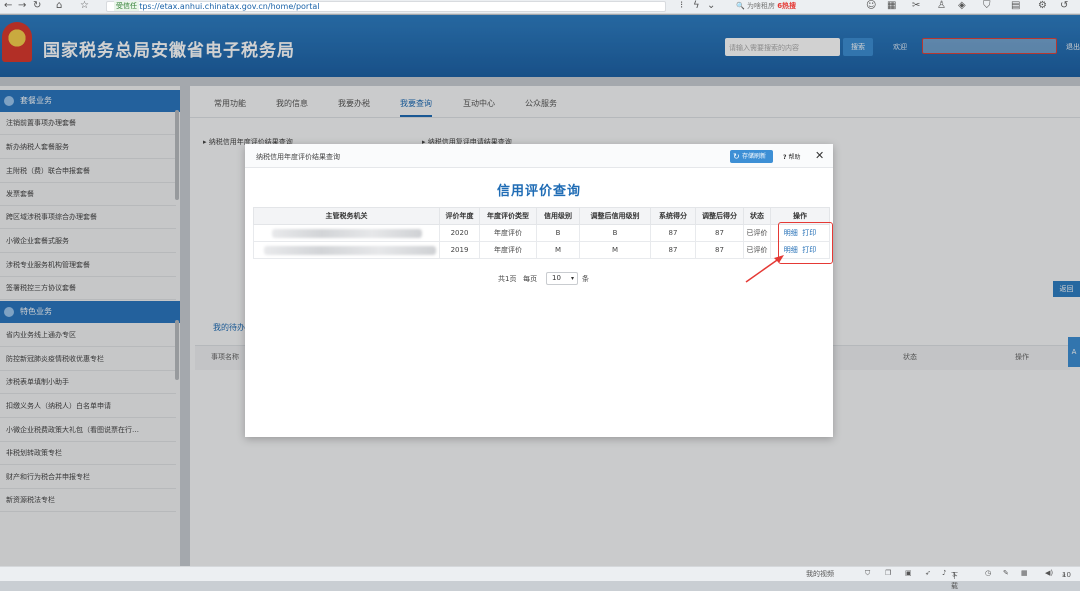 This screenshot has width=1080, height=591. I want to click on per-page-select: 10 ▾, so click(562, 278).